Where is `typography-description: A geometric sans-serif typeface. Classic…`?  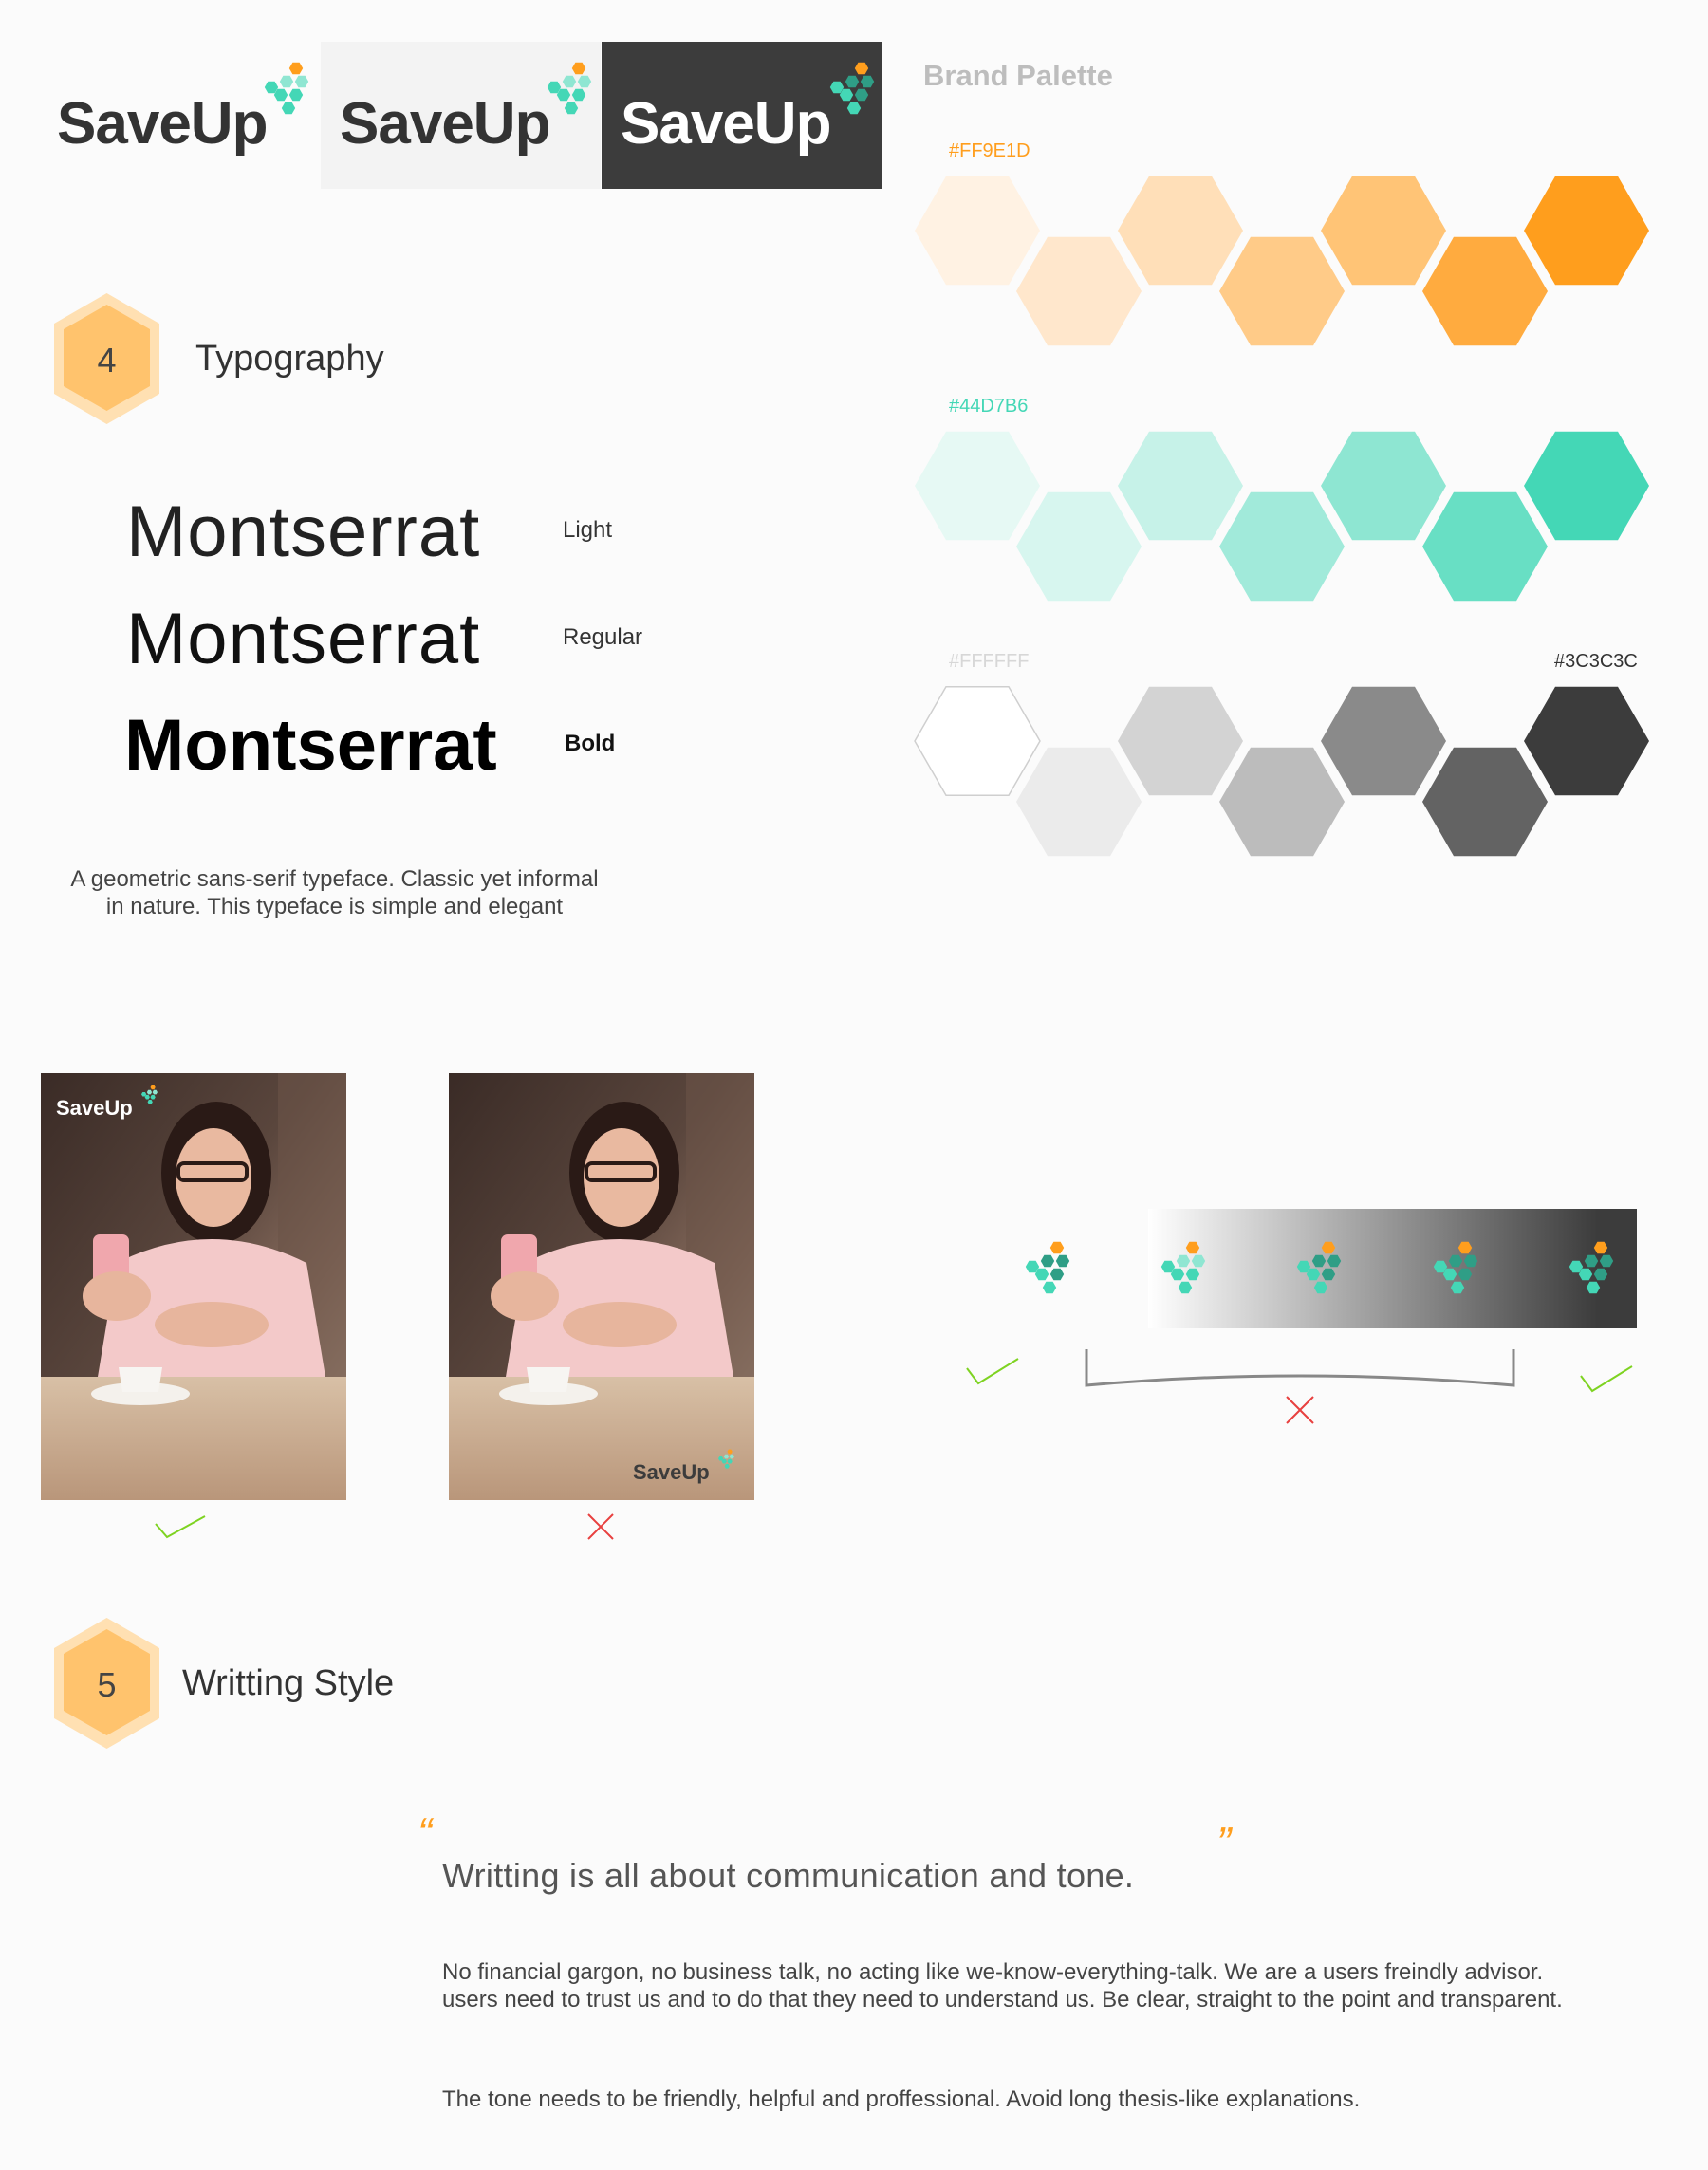
typography-description: A geometric sans-serif typeface. Classic… is located at coordinates (334, 892).